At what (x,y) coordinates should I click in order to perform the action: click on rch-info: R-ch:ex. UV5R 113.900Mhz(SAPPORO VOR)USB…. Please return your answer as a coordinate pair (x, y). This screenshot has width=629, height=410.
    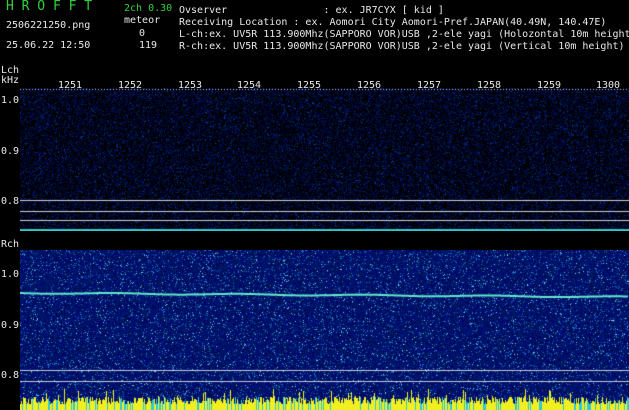
    Looking at the image, I should click on (402, 46).